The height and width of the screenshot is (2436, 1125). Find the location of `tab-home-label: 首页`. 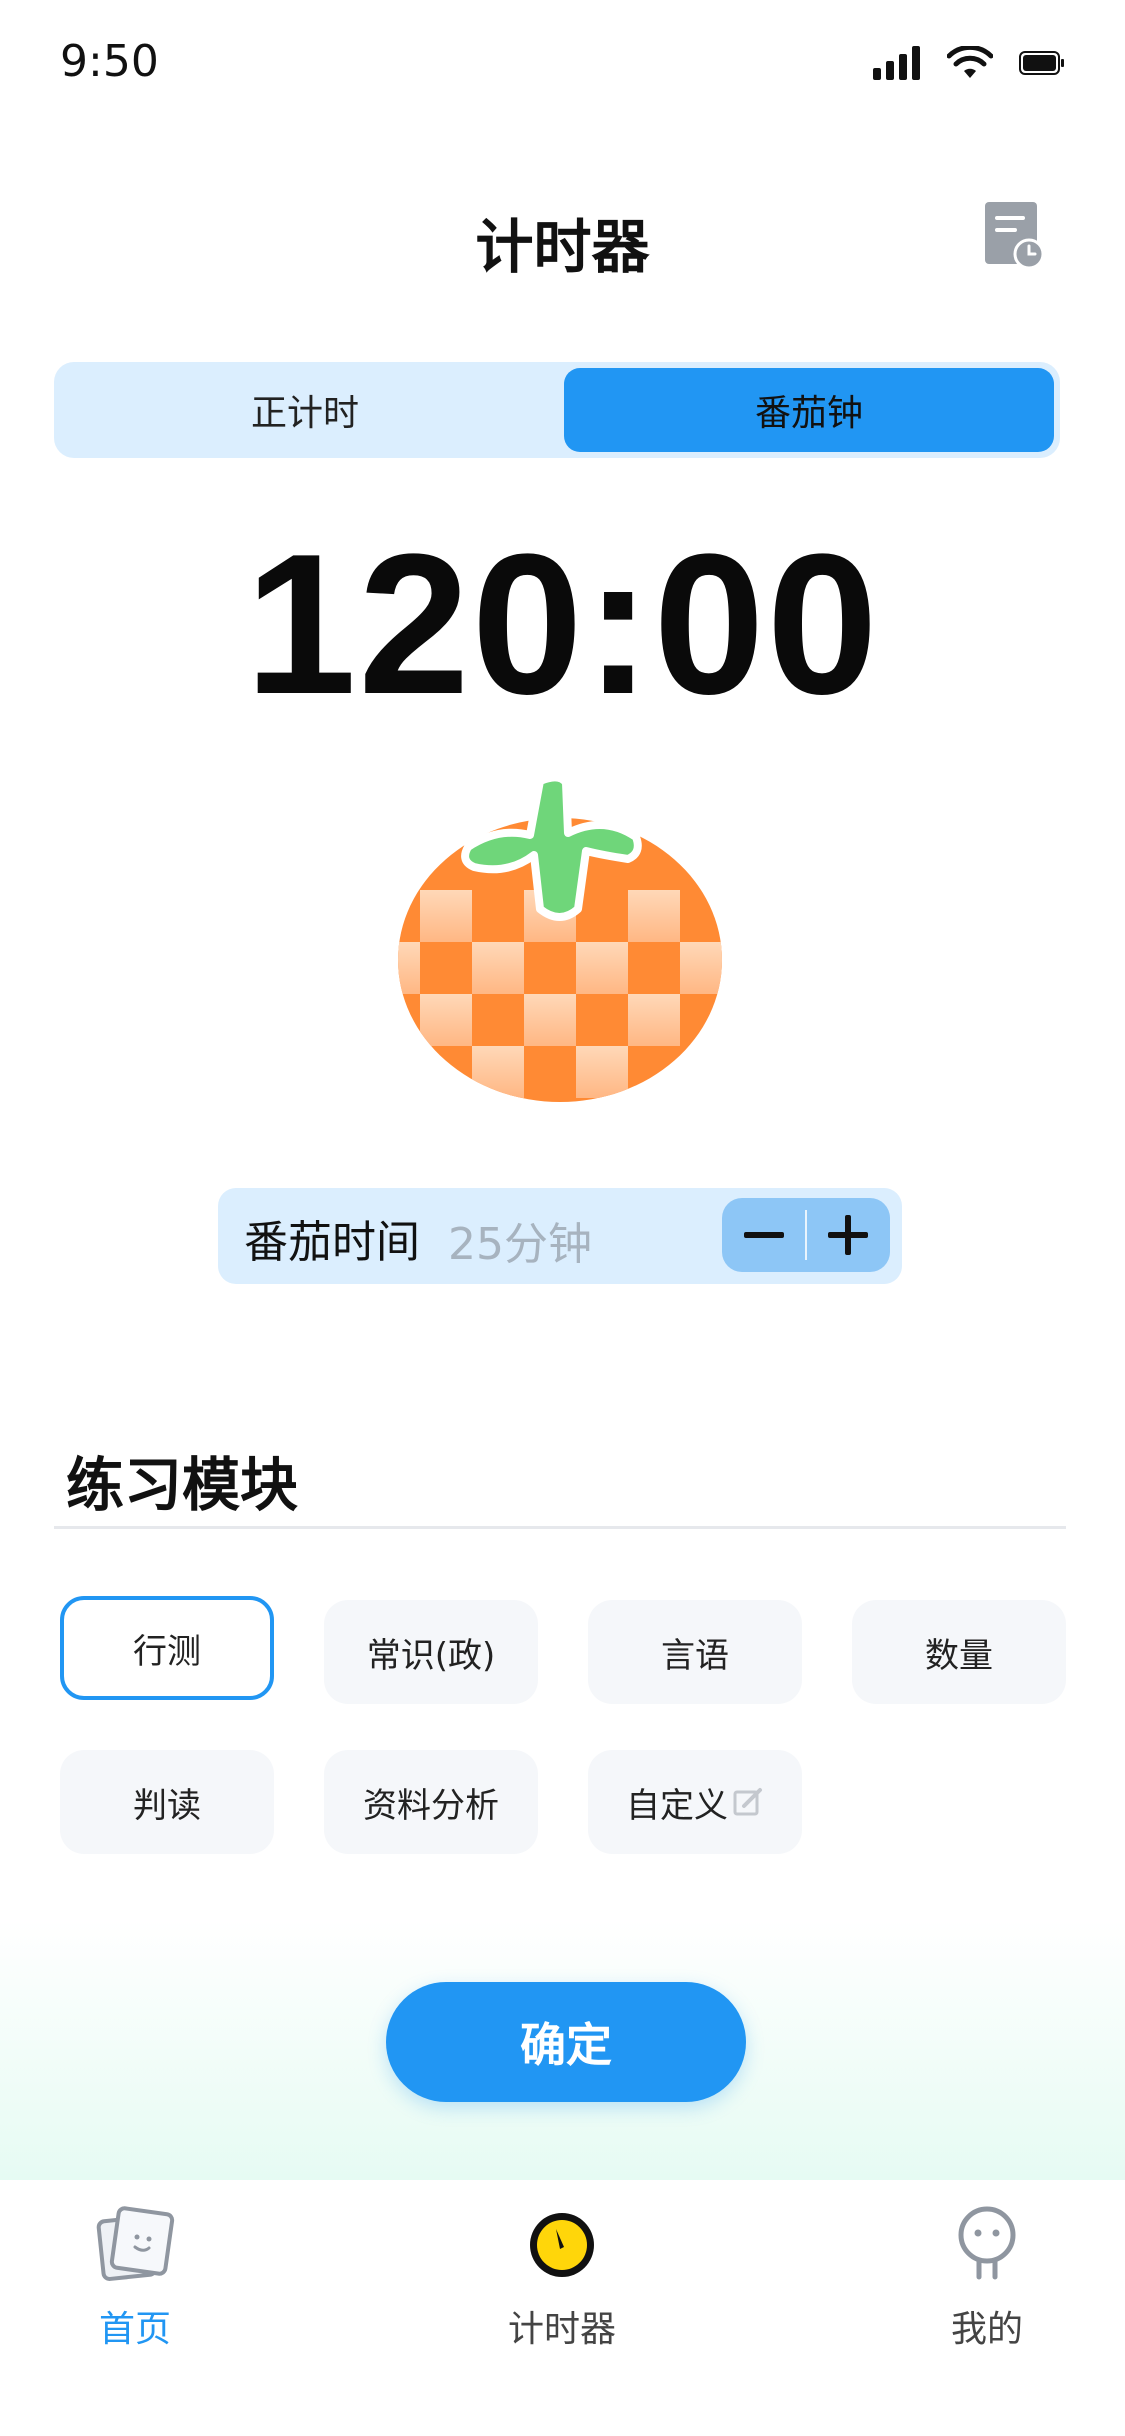

tab-home-label: 首页 is located at coordinates (134, 2329).